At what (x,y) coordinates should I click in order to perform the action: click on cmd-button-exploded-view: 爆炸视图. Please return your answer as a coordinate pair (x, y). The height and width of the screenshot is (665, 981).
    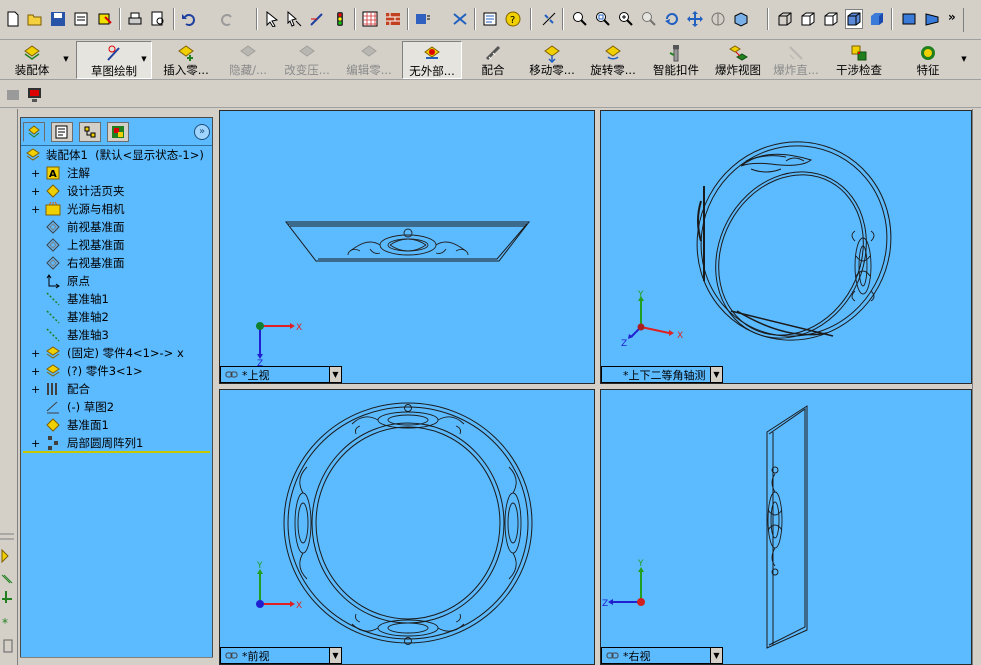
    Looking at the image, I should click on (738, 60).